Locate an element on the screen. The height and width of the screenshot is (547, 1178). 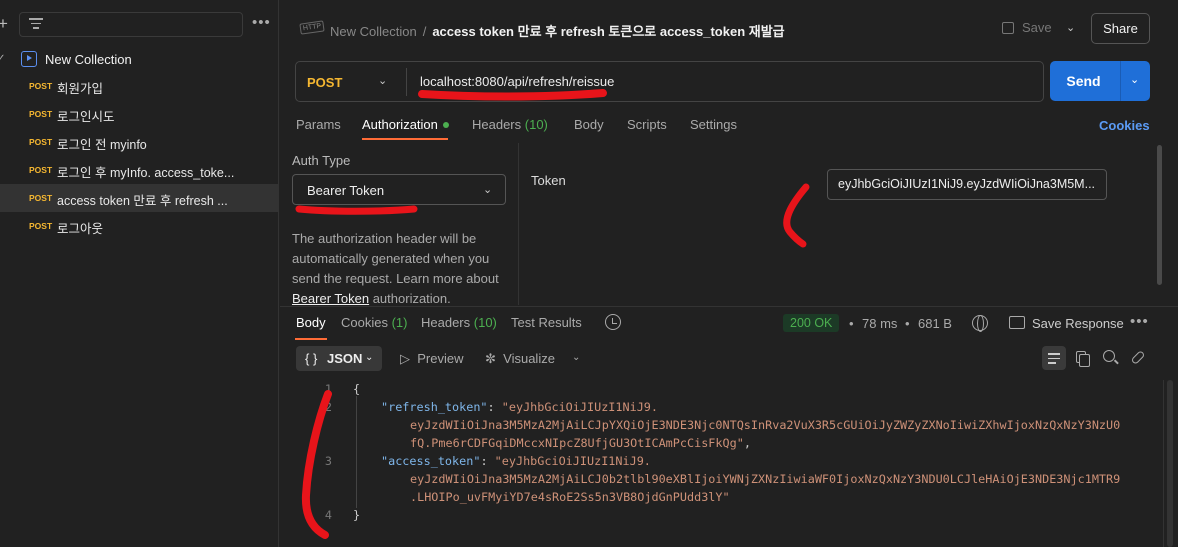
share-button: Share is located at coordinates (1120, 28).